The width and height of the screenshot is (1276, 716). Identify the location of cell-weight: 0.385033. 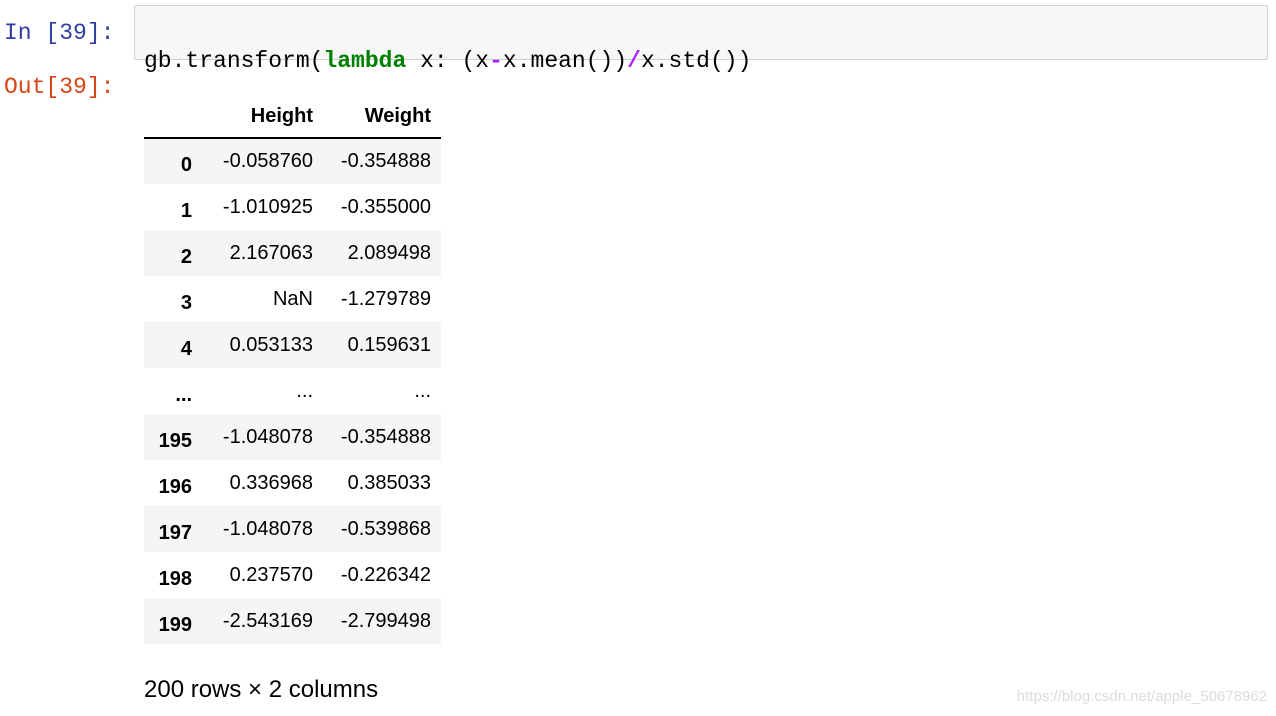
(389, 482).